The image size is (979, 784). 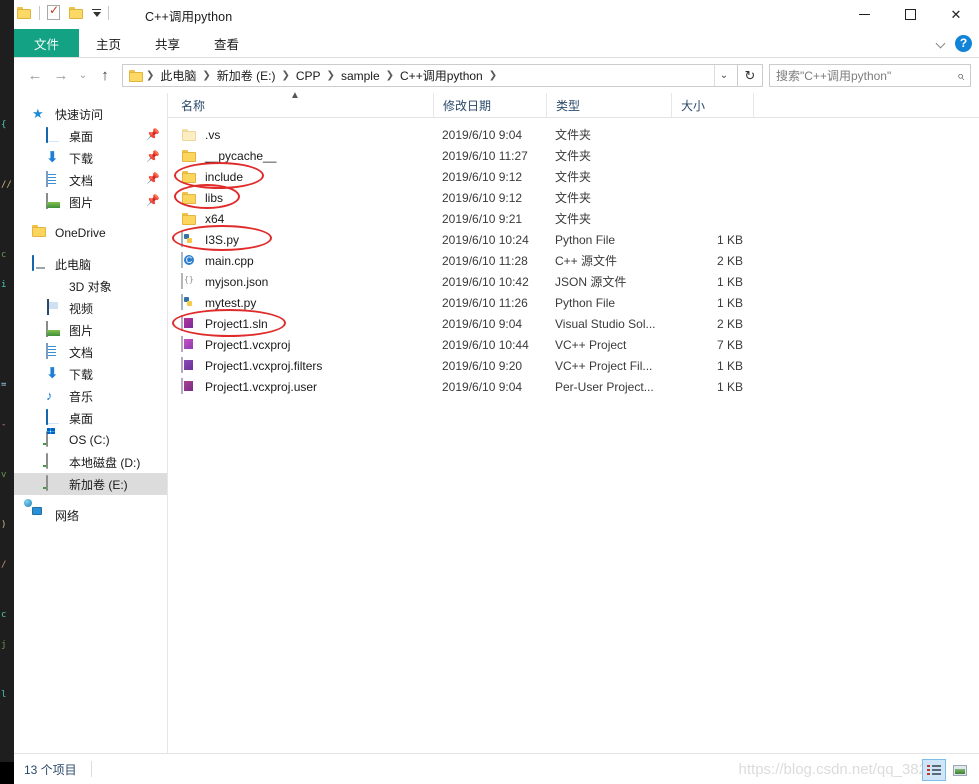 What do you see at coordinates (50, 769) in the screenshot?
I see `item-count-label: 13 个项目` at bounding box center [50, 769].